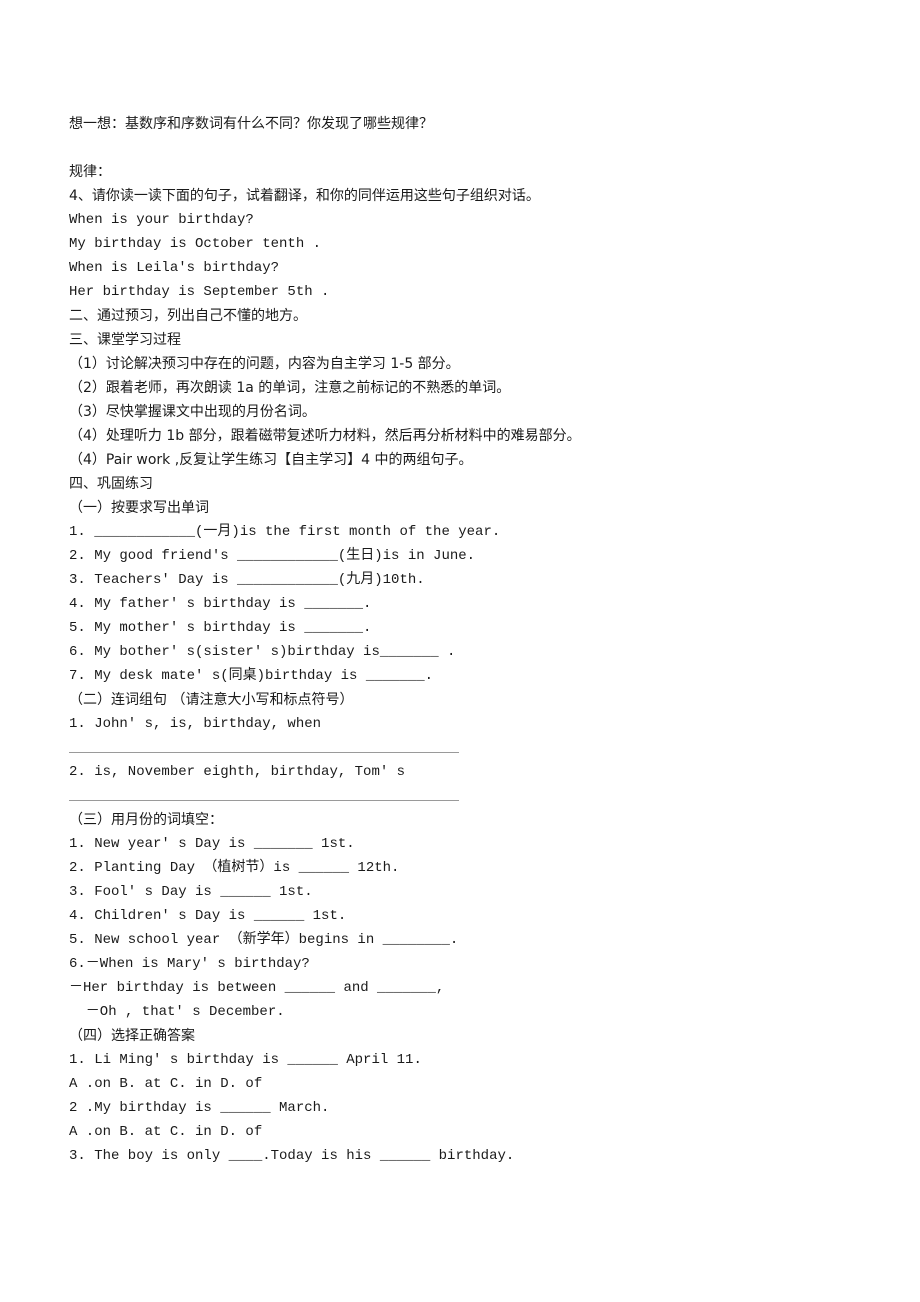 The image size is (920, 1302). What do you see at coordinates (146, 820) in the screenshot?
I see `part3-heading: （三）用月份的词填空：` at bounding box center [146, 820].